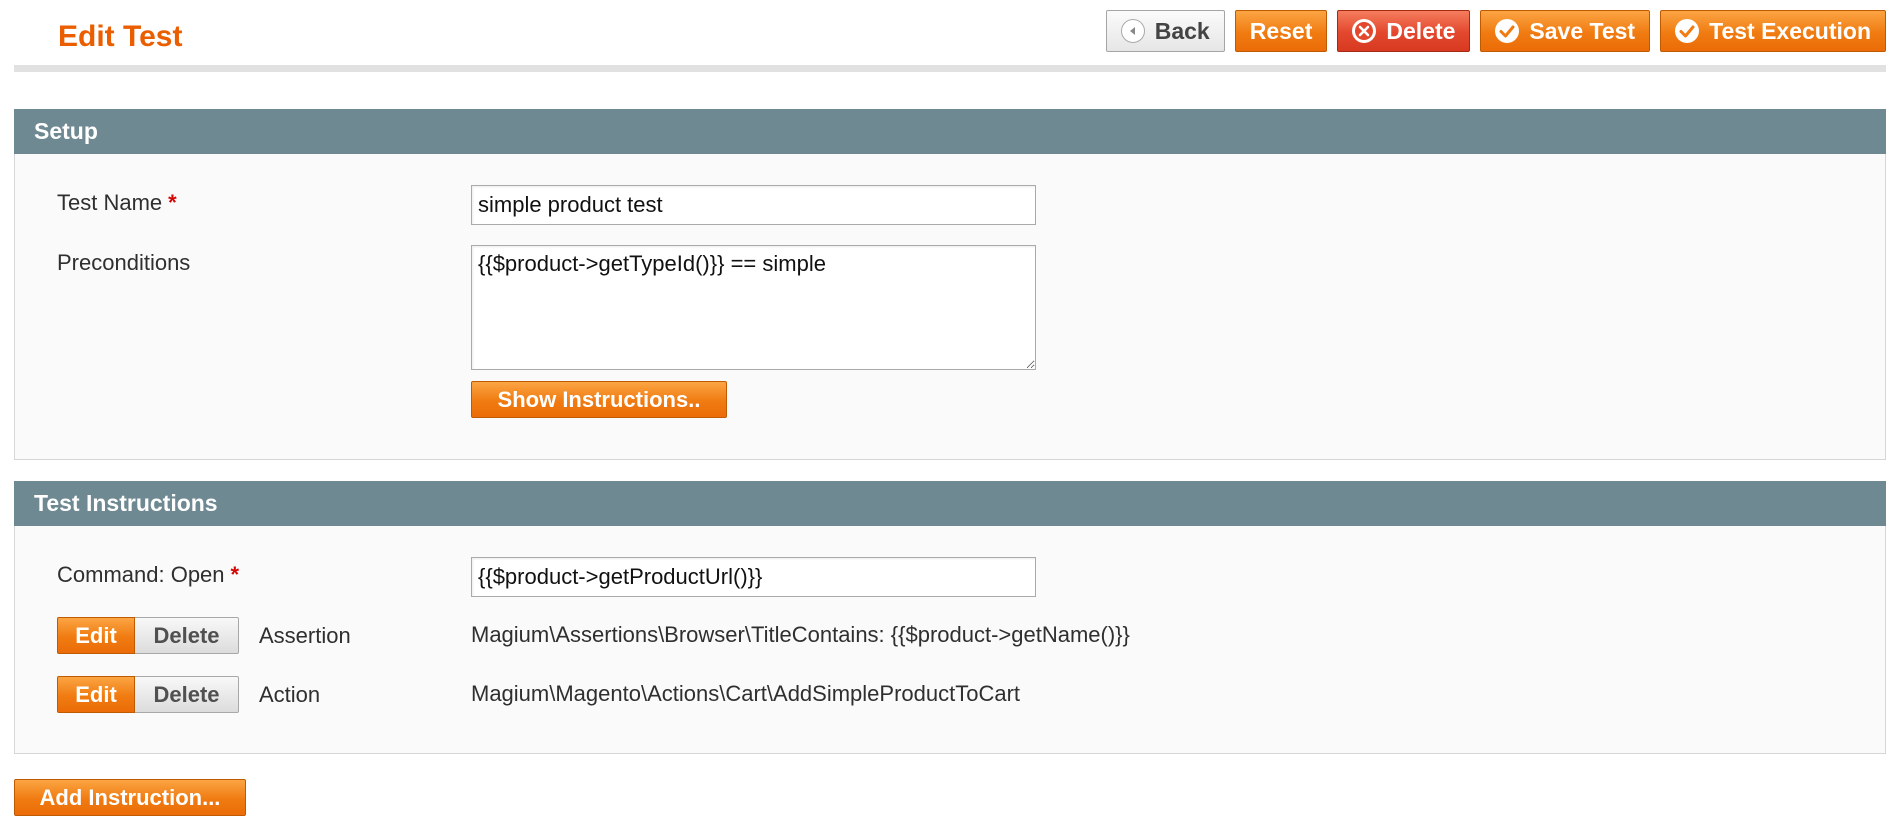  I want to click on test-instructions-header: Test Instructions, so click(950, 503).